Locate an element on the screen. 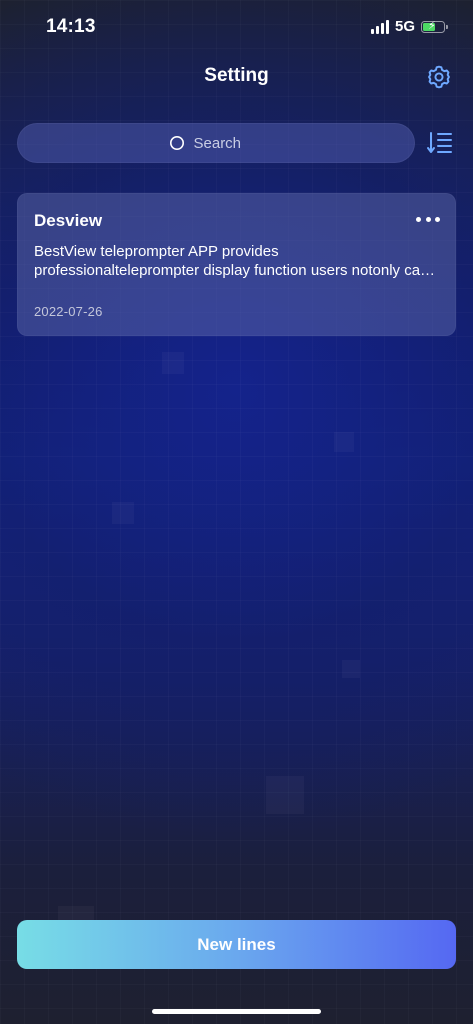 This screenshot has height=1024, width=473. battery-icon: ⚡ is located at coordinates (434, 26).